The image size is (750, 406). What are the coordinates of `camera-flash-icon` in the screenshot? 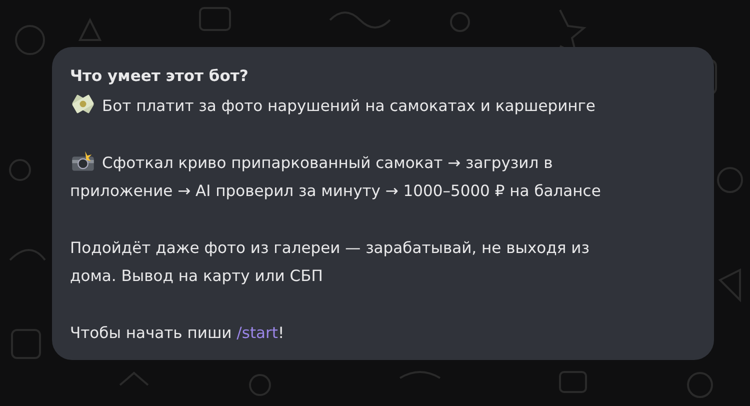 It's located at (83, 161).